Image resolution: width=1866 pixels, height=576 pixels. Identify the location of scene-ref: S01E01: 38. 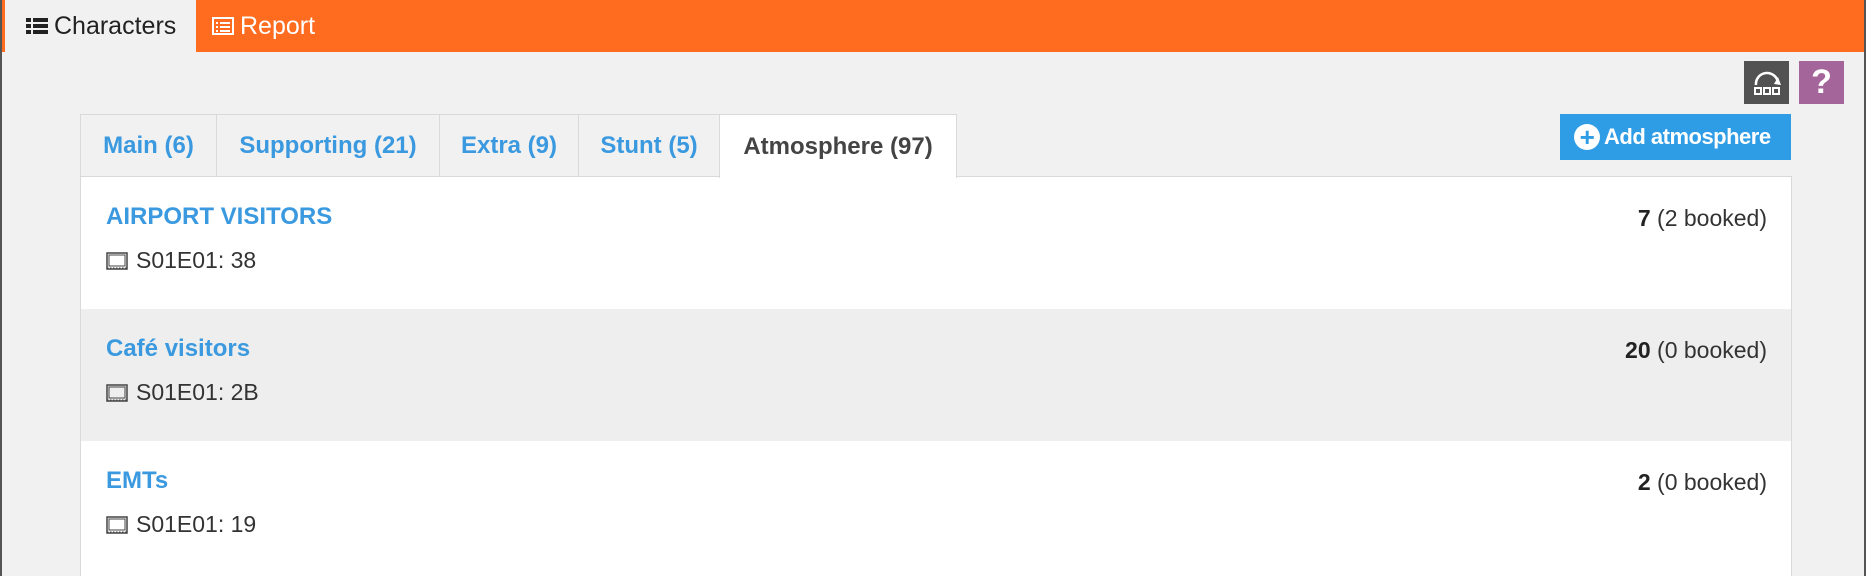
(181, 260).